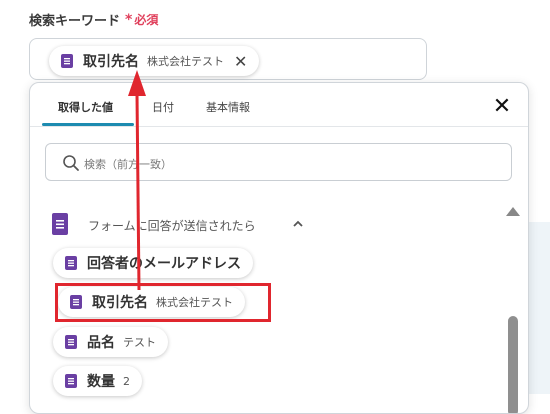 This screenshot has height=414, width=550. I want to click on list-item: 数量 2, so click(97, 381).